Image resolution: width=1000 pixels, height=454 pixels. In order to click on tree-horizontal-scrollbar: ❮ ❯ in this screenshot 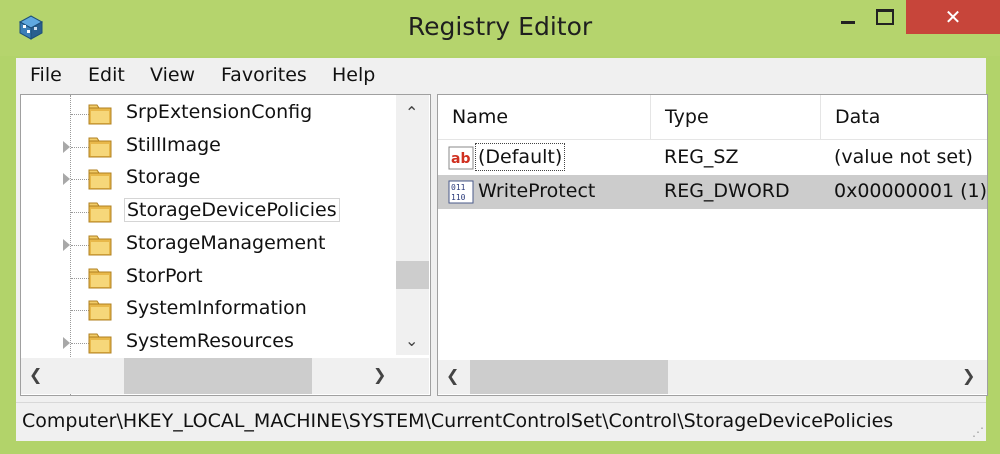, I will do `click(208, 376)`.